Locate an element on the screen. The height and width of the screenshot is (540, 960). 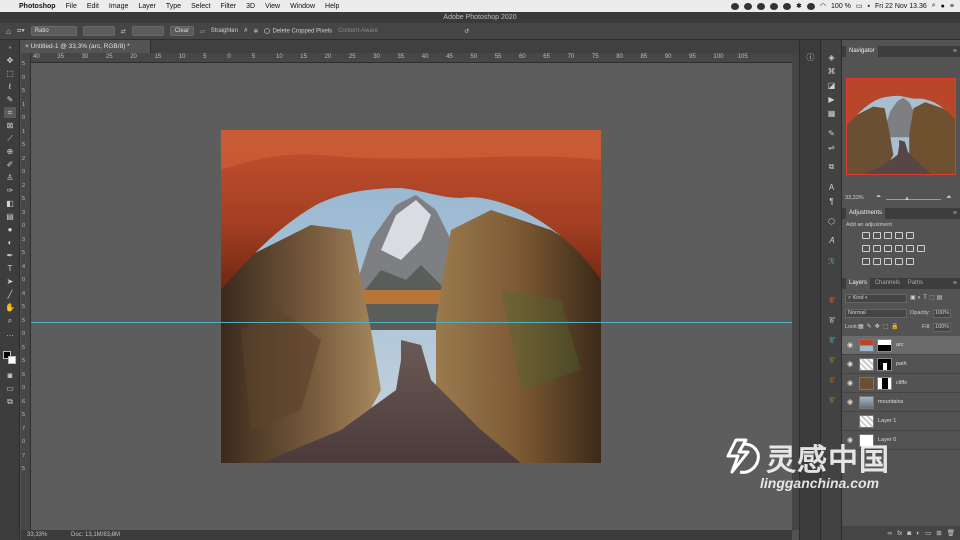
ratio-height-input is located at coordinates (147, 31).